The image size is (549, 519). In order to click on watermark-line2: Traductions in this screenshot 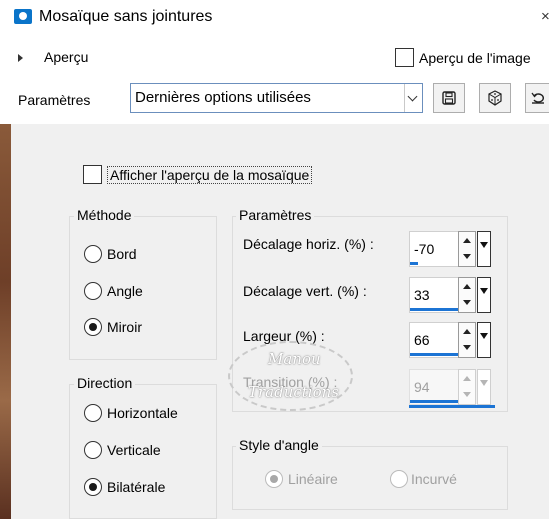, I will do `click(293, 392)`.